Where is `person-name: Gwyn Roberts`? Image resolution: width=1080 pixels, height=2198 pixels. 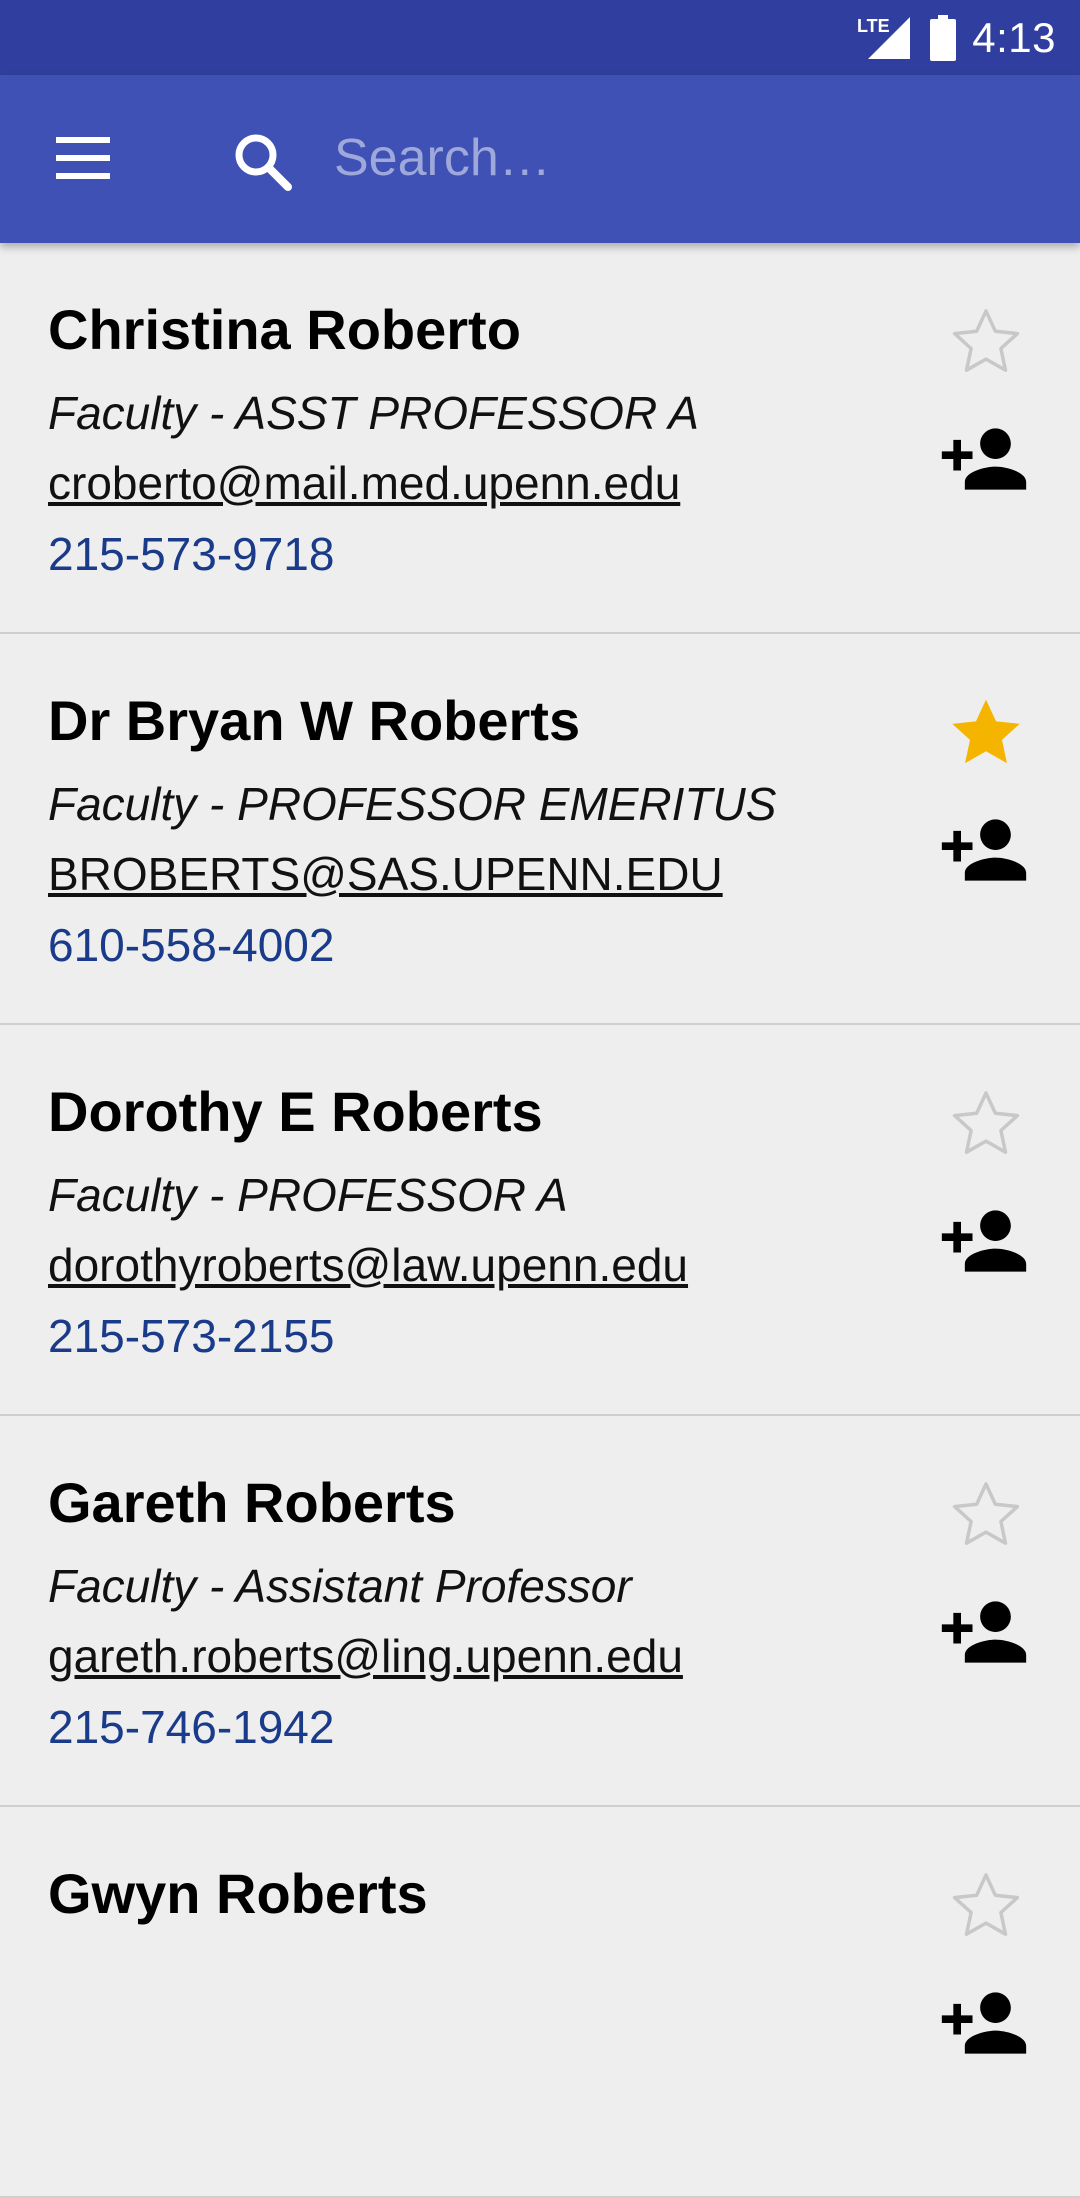 person-name: Gwyn Roberts is located at coordinates (238, 1893).